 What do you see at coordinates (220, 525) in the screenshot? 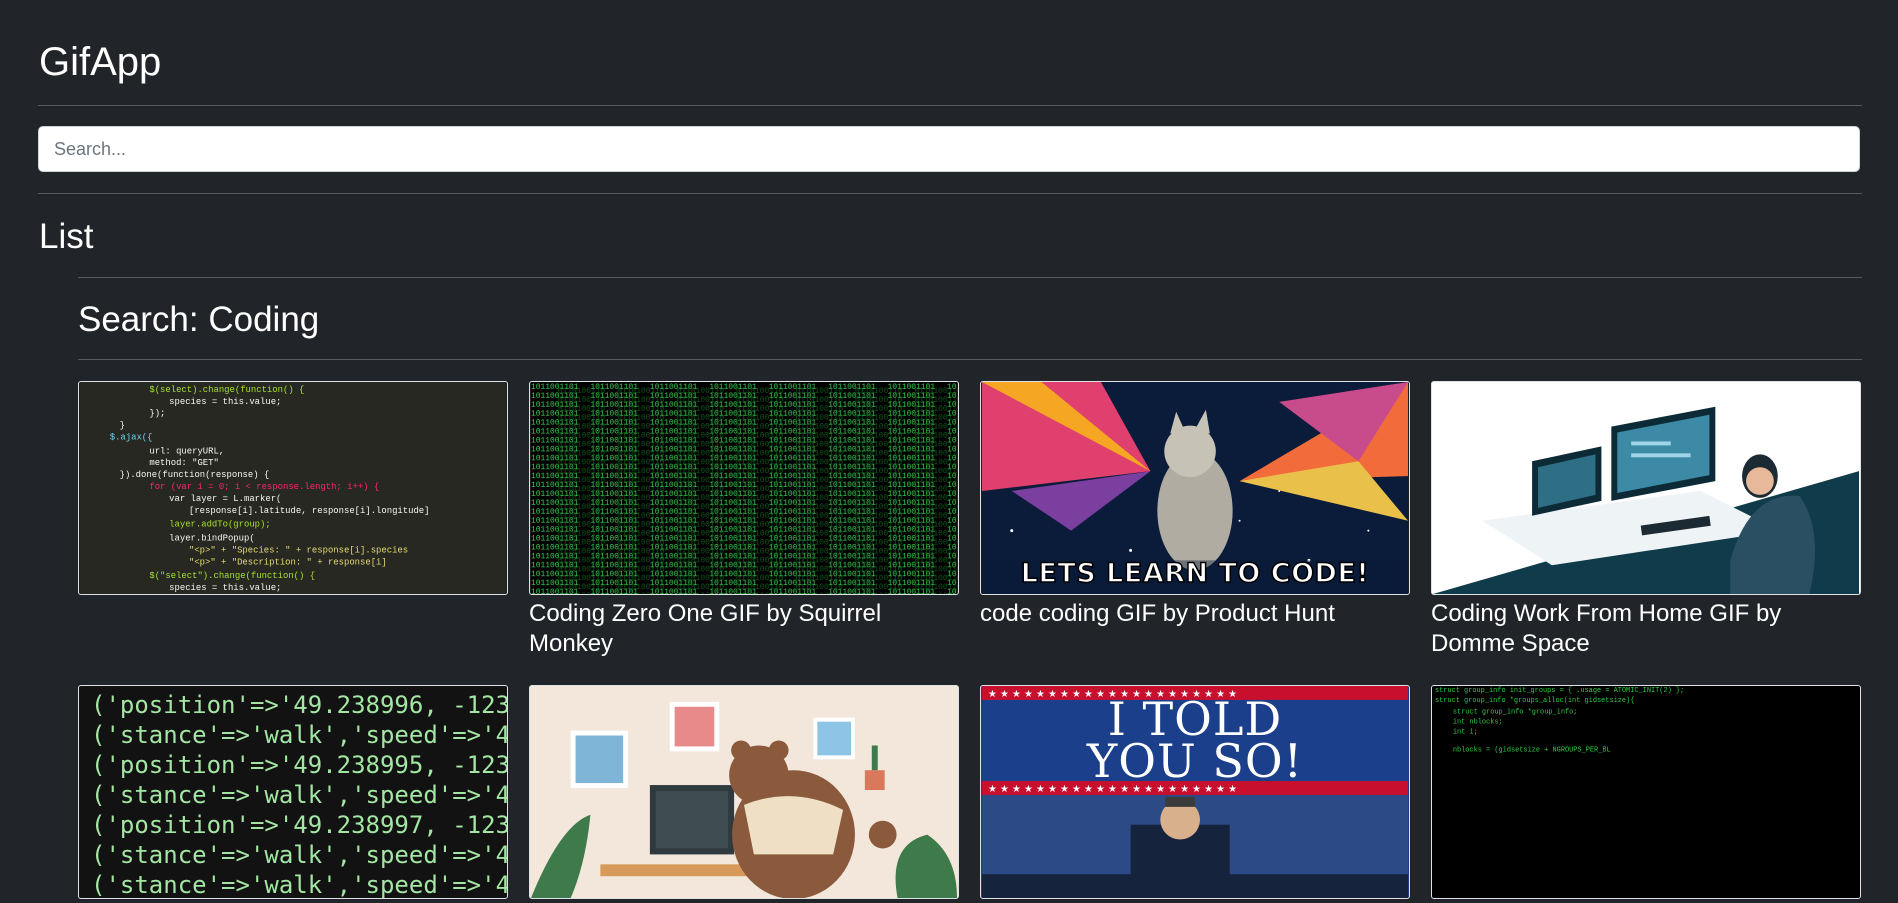
I see `svg-text: layer.addTo(group);` at bounding box center [220, 525].